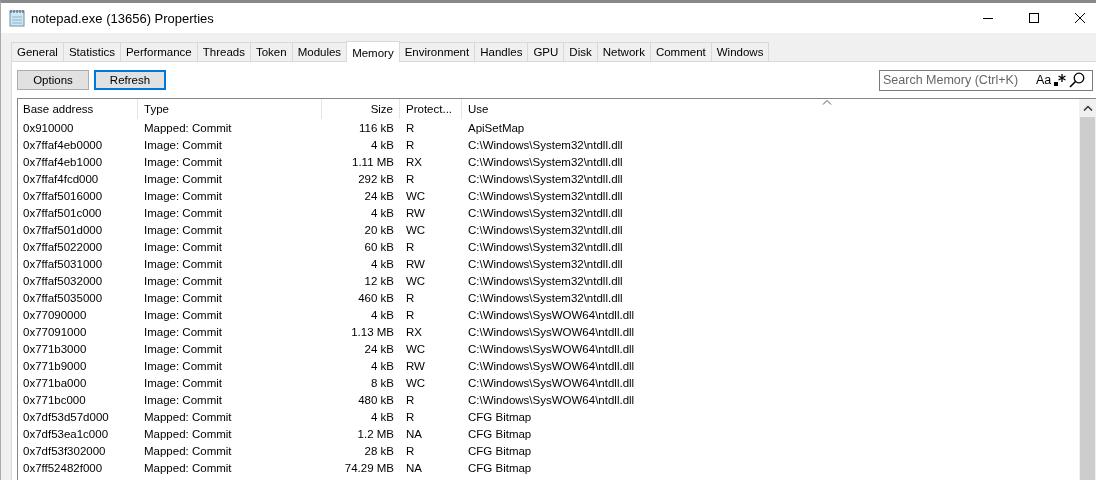  I want to click on table-cell: 0x7ffaf4fcd000, so click(61, 178).